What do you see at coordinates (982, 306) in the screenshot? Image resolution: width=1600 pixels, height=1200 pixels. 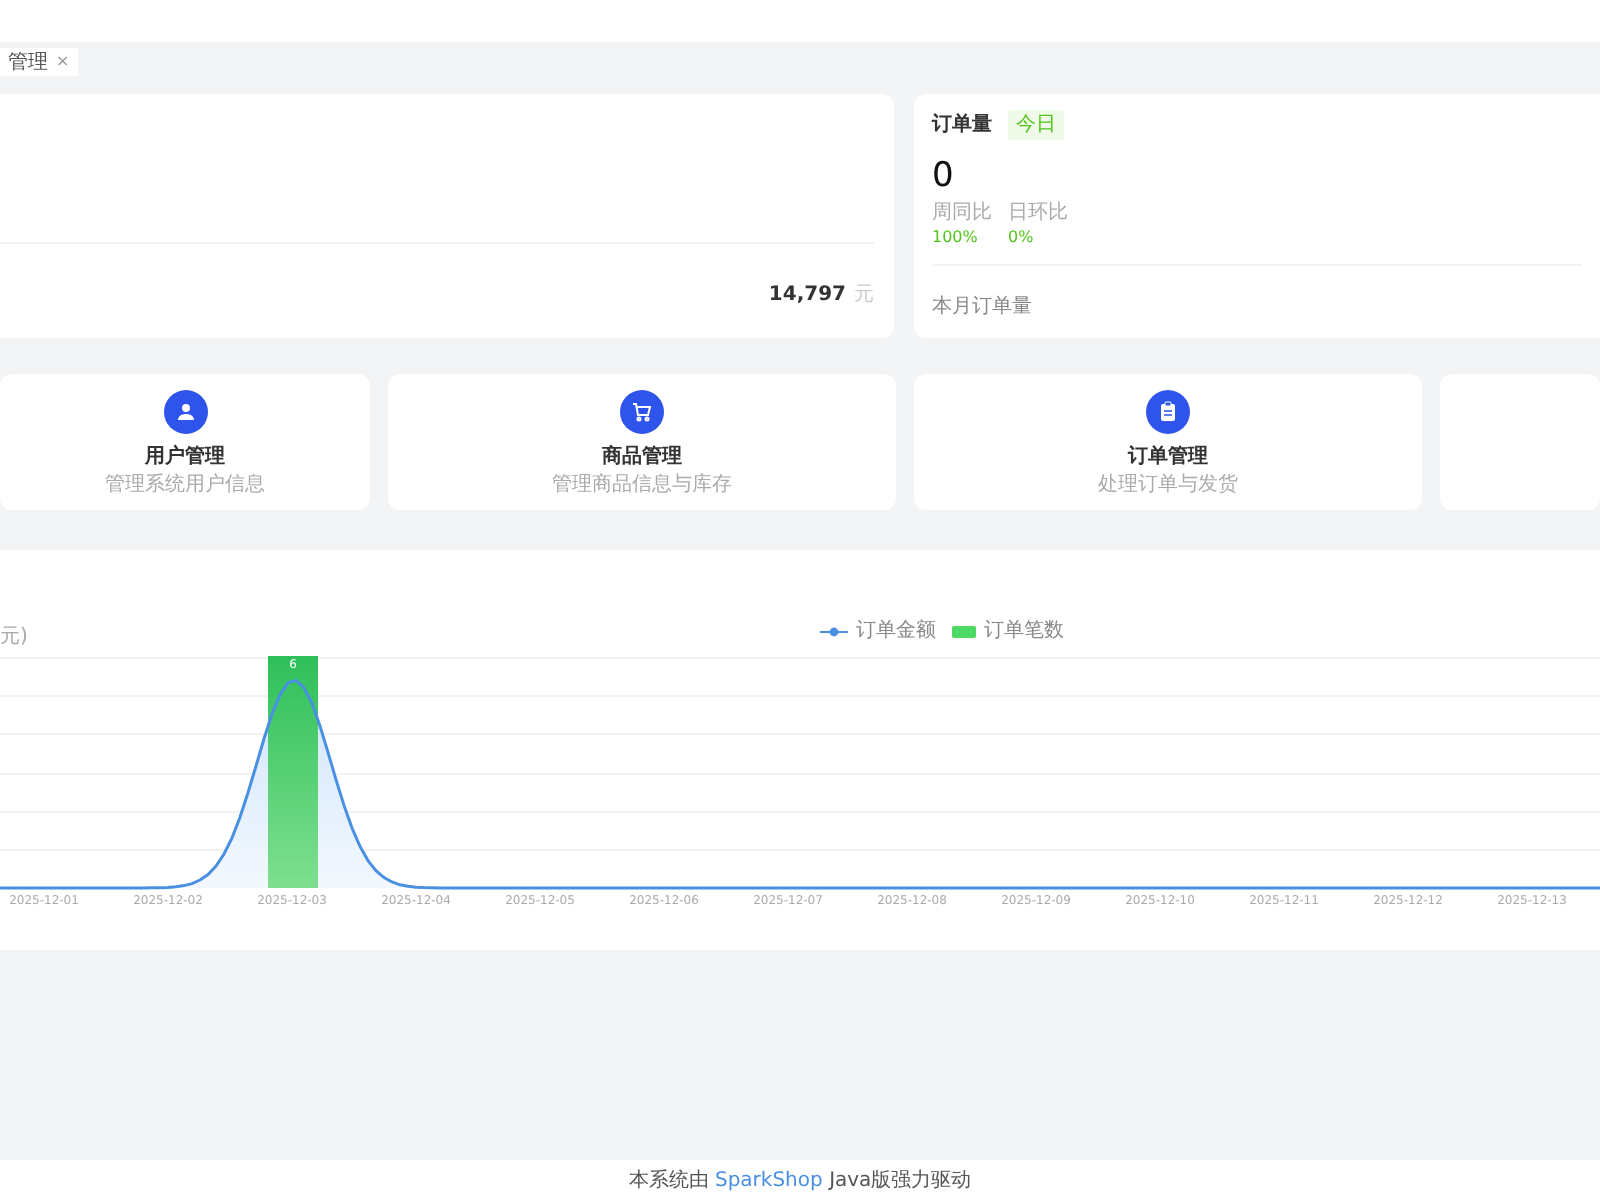 I see `card-footer-text: 本月订单量` at bounding box center [982, 306].